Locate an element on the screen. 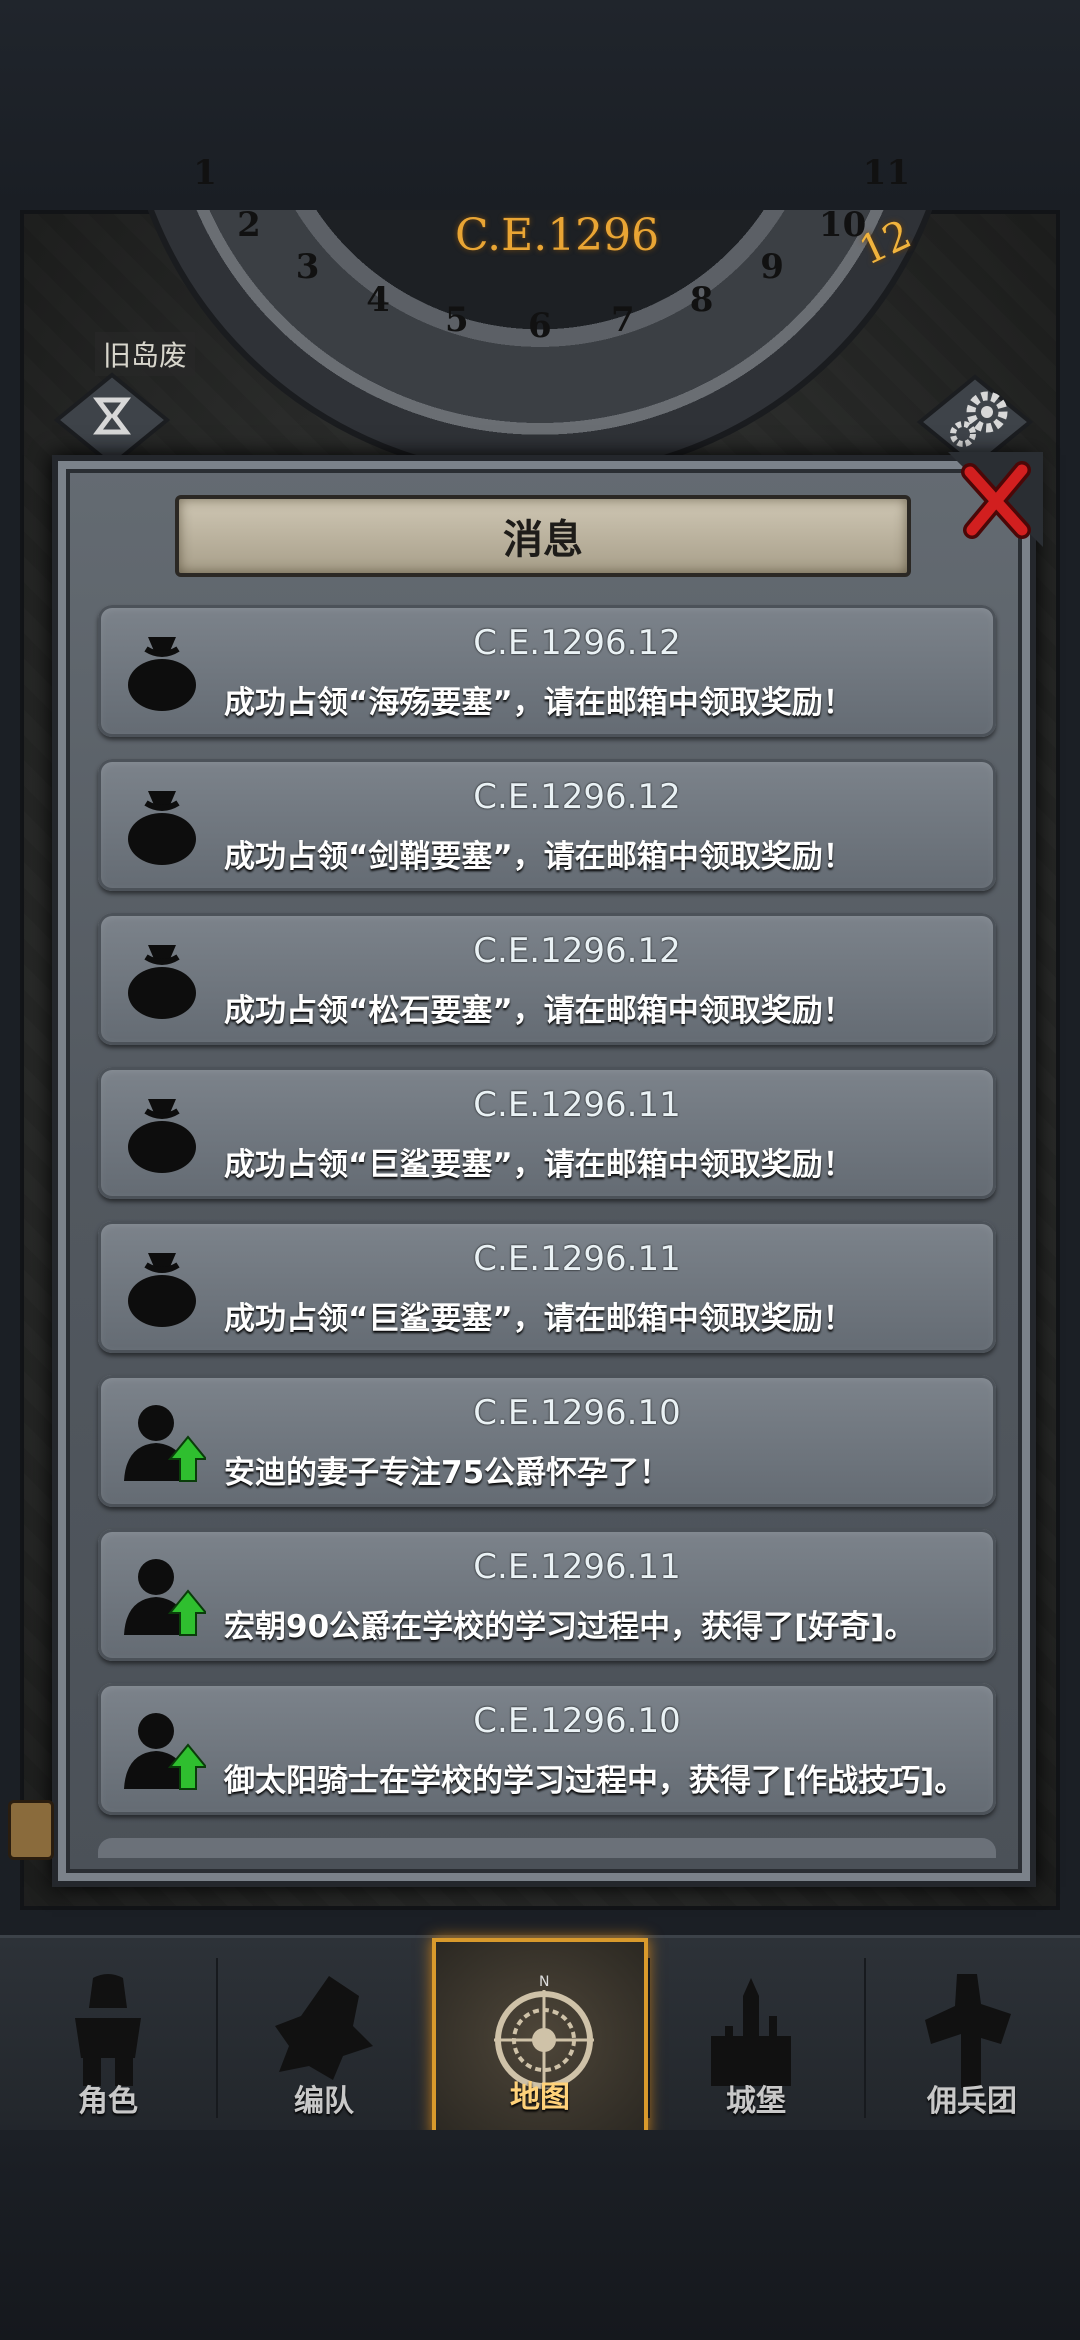 This screenshot has width=1080, height=2340. message-item: C.E.1296.11 宏朝90公爵在学校的学习过程中，获得了[好奇]。 is located at coordinates (547, 1595).